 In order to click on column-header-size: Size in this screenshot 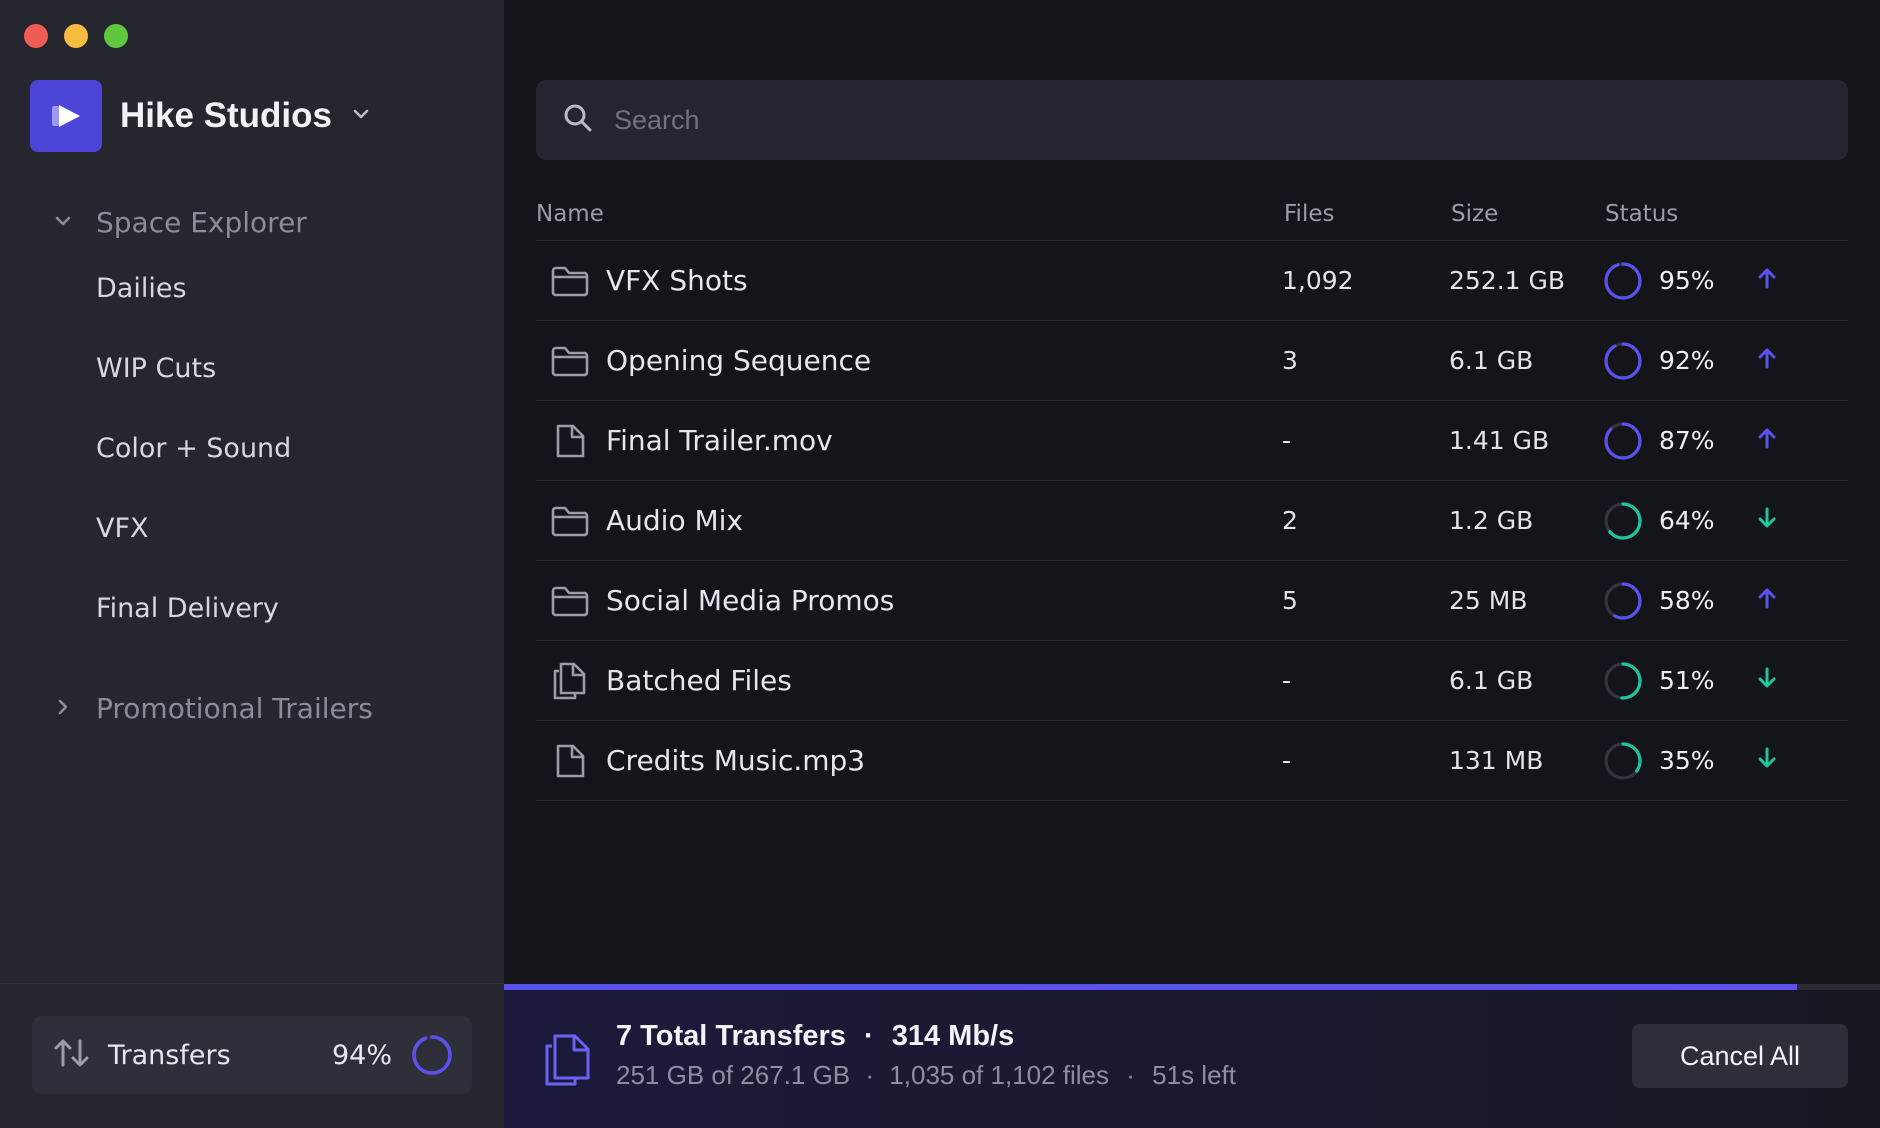, I will do `click(1528, 214)`.